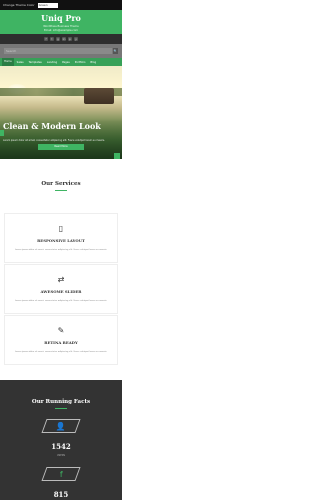  Describe the element at coordinates (52, 62) in the screenshot. I see `nav-item-landing: Landing` at that location.